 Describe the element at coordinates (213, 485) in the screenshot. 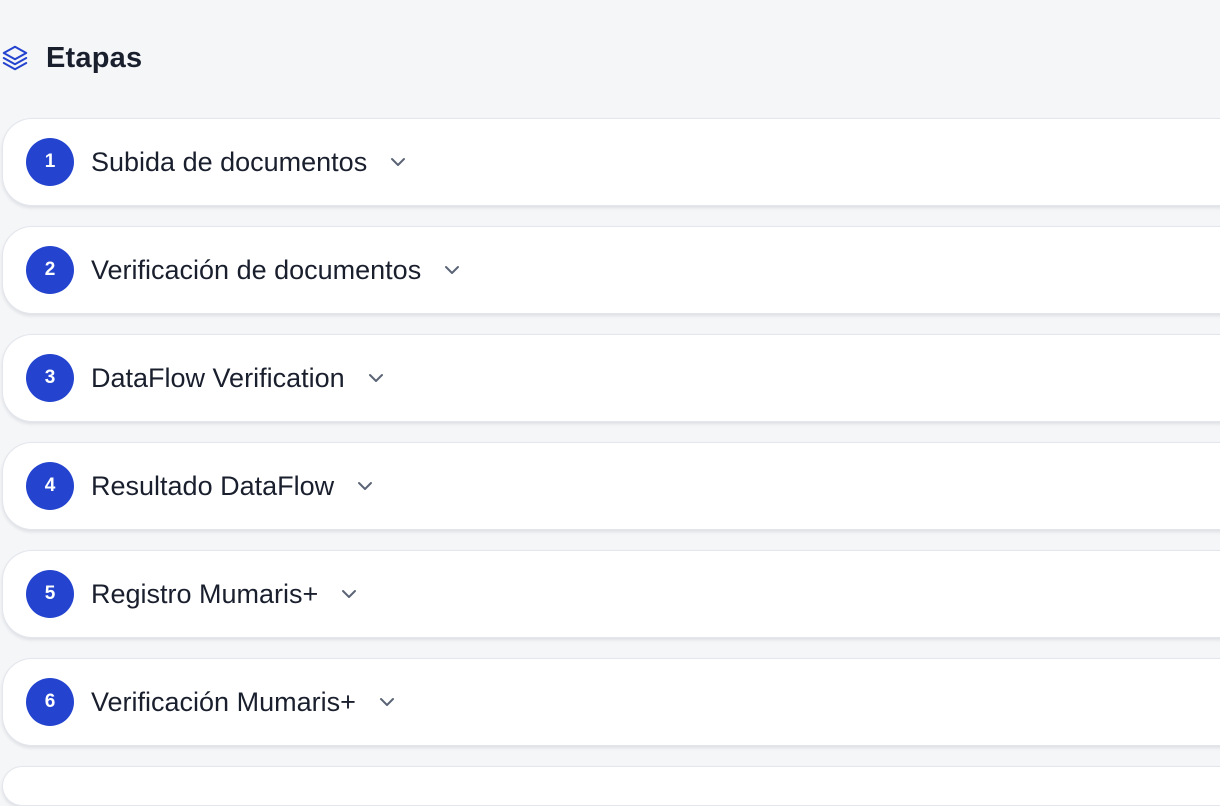

I see `stage-label: Resultado DataFlow` at that location.